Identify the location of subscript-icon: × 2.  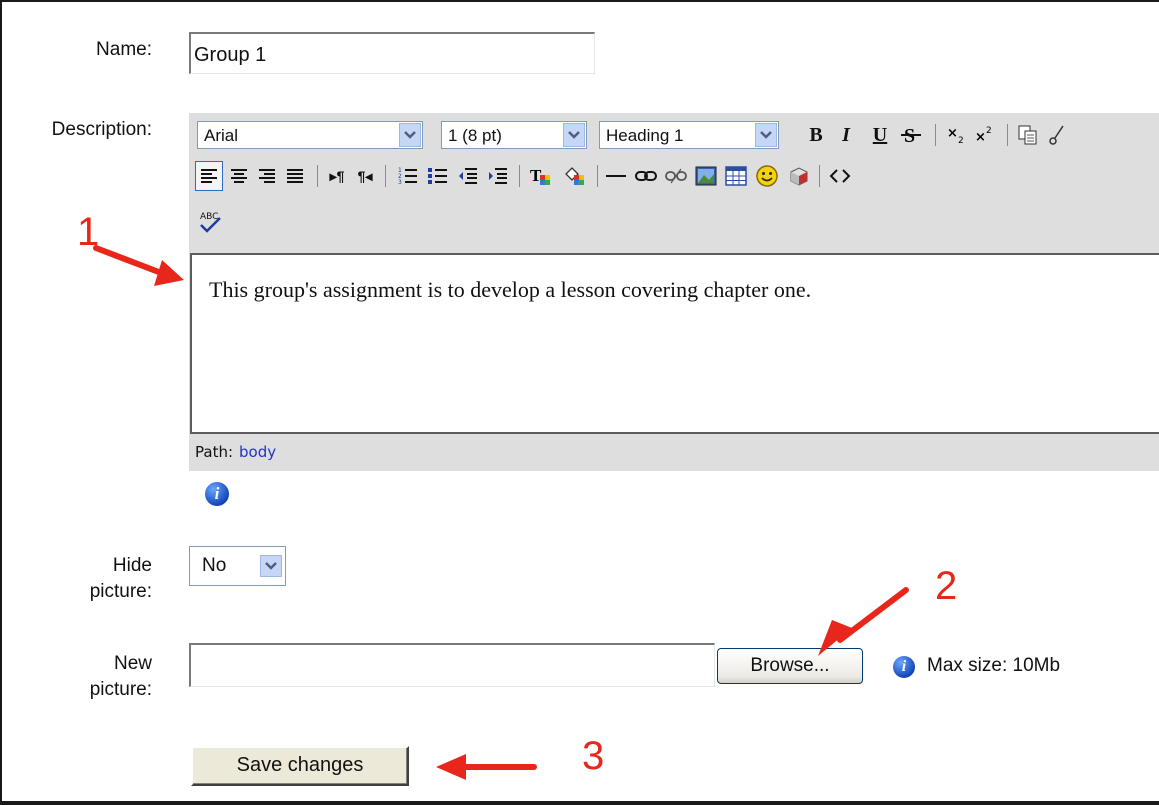
(957, 135).